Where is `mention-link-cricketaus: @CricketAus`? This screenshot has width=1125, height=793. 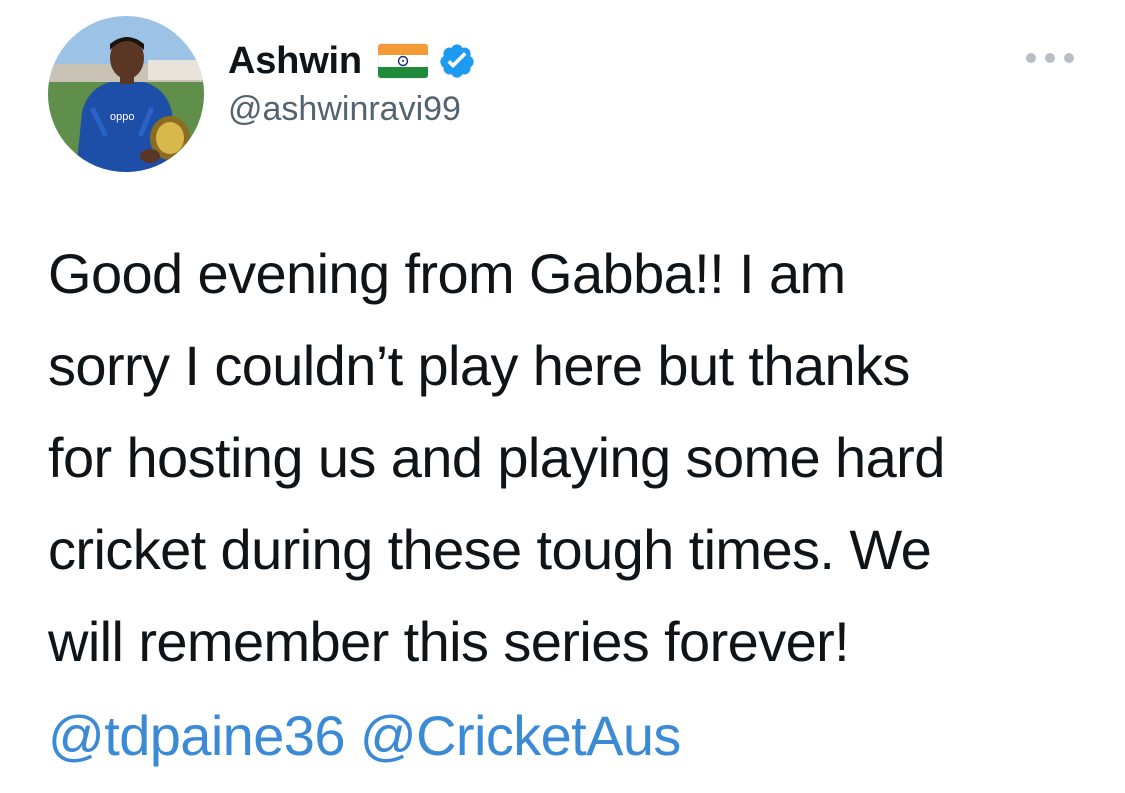 mention-link-cricketaus: @CricketAus is located at coordinates (521, 735).